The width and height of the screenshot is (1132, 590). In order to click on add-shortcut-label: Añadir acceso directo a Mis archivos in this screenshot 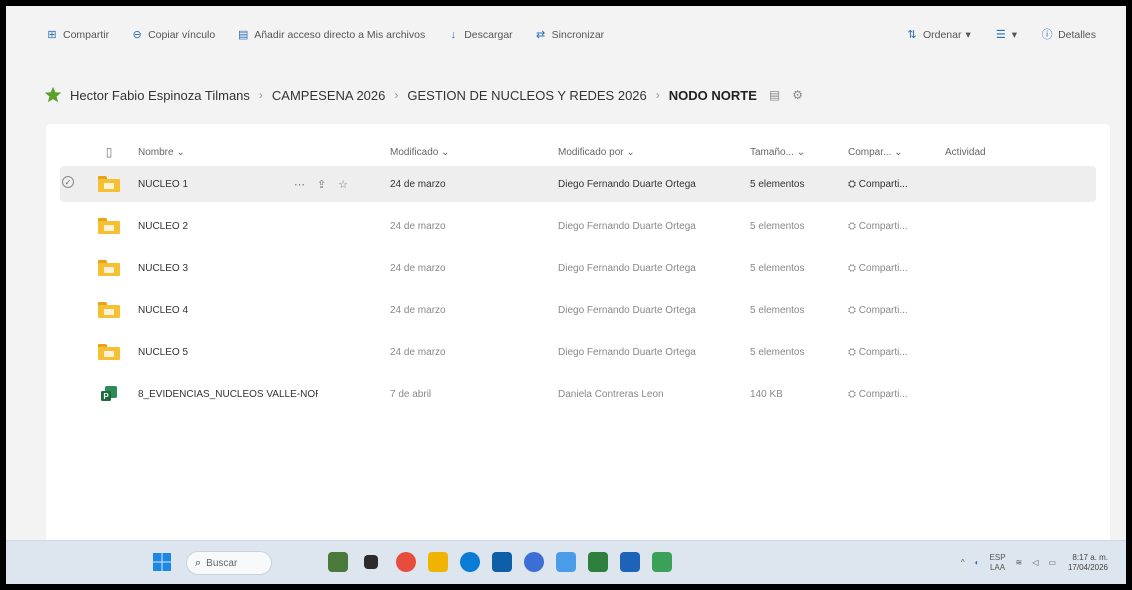, I will do `click(340, 35)`.